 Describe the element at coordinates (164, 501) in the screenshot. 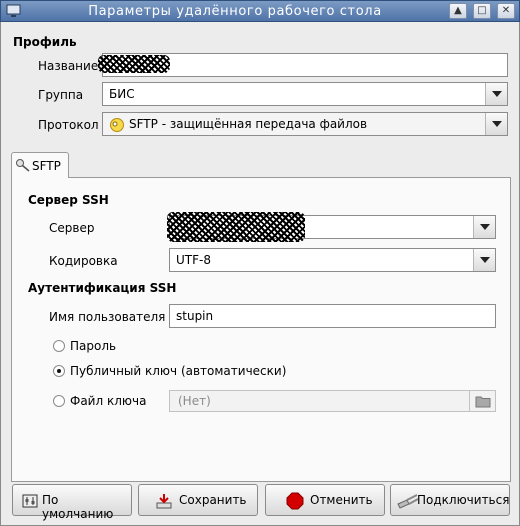

I see `save-icon` at that location.